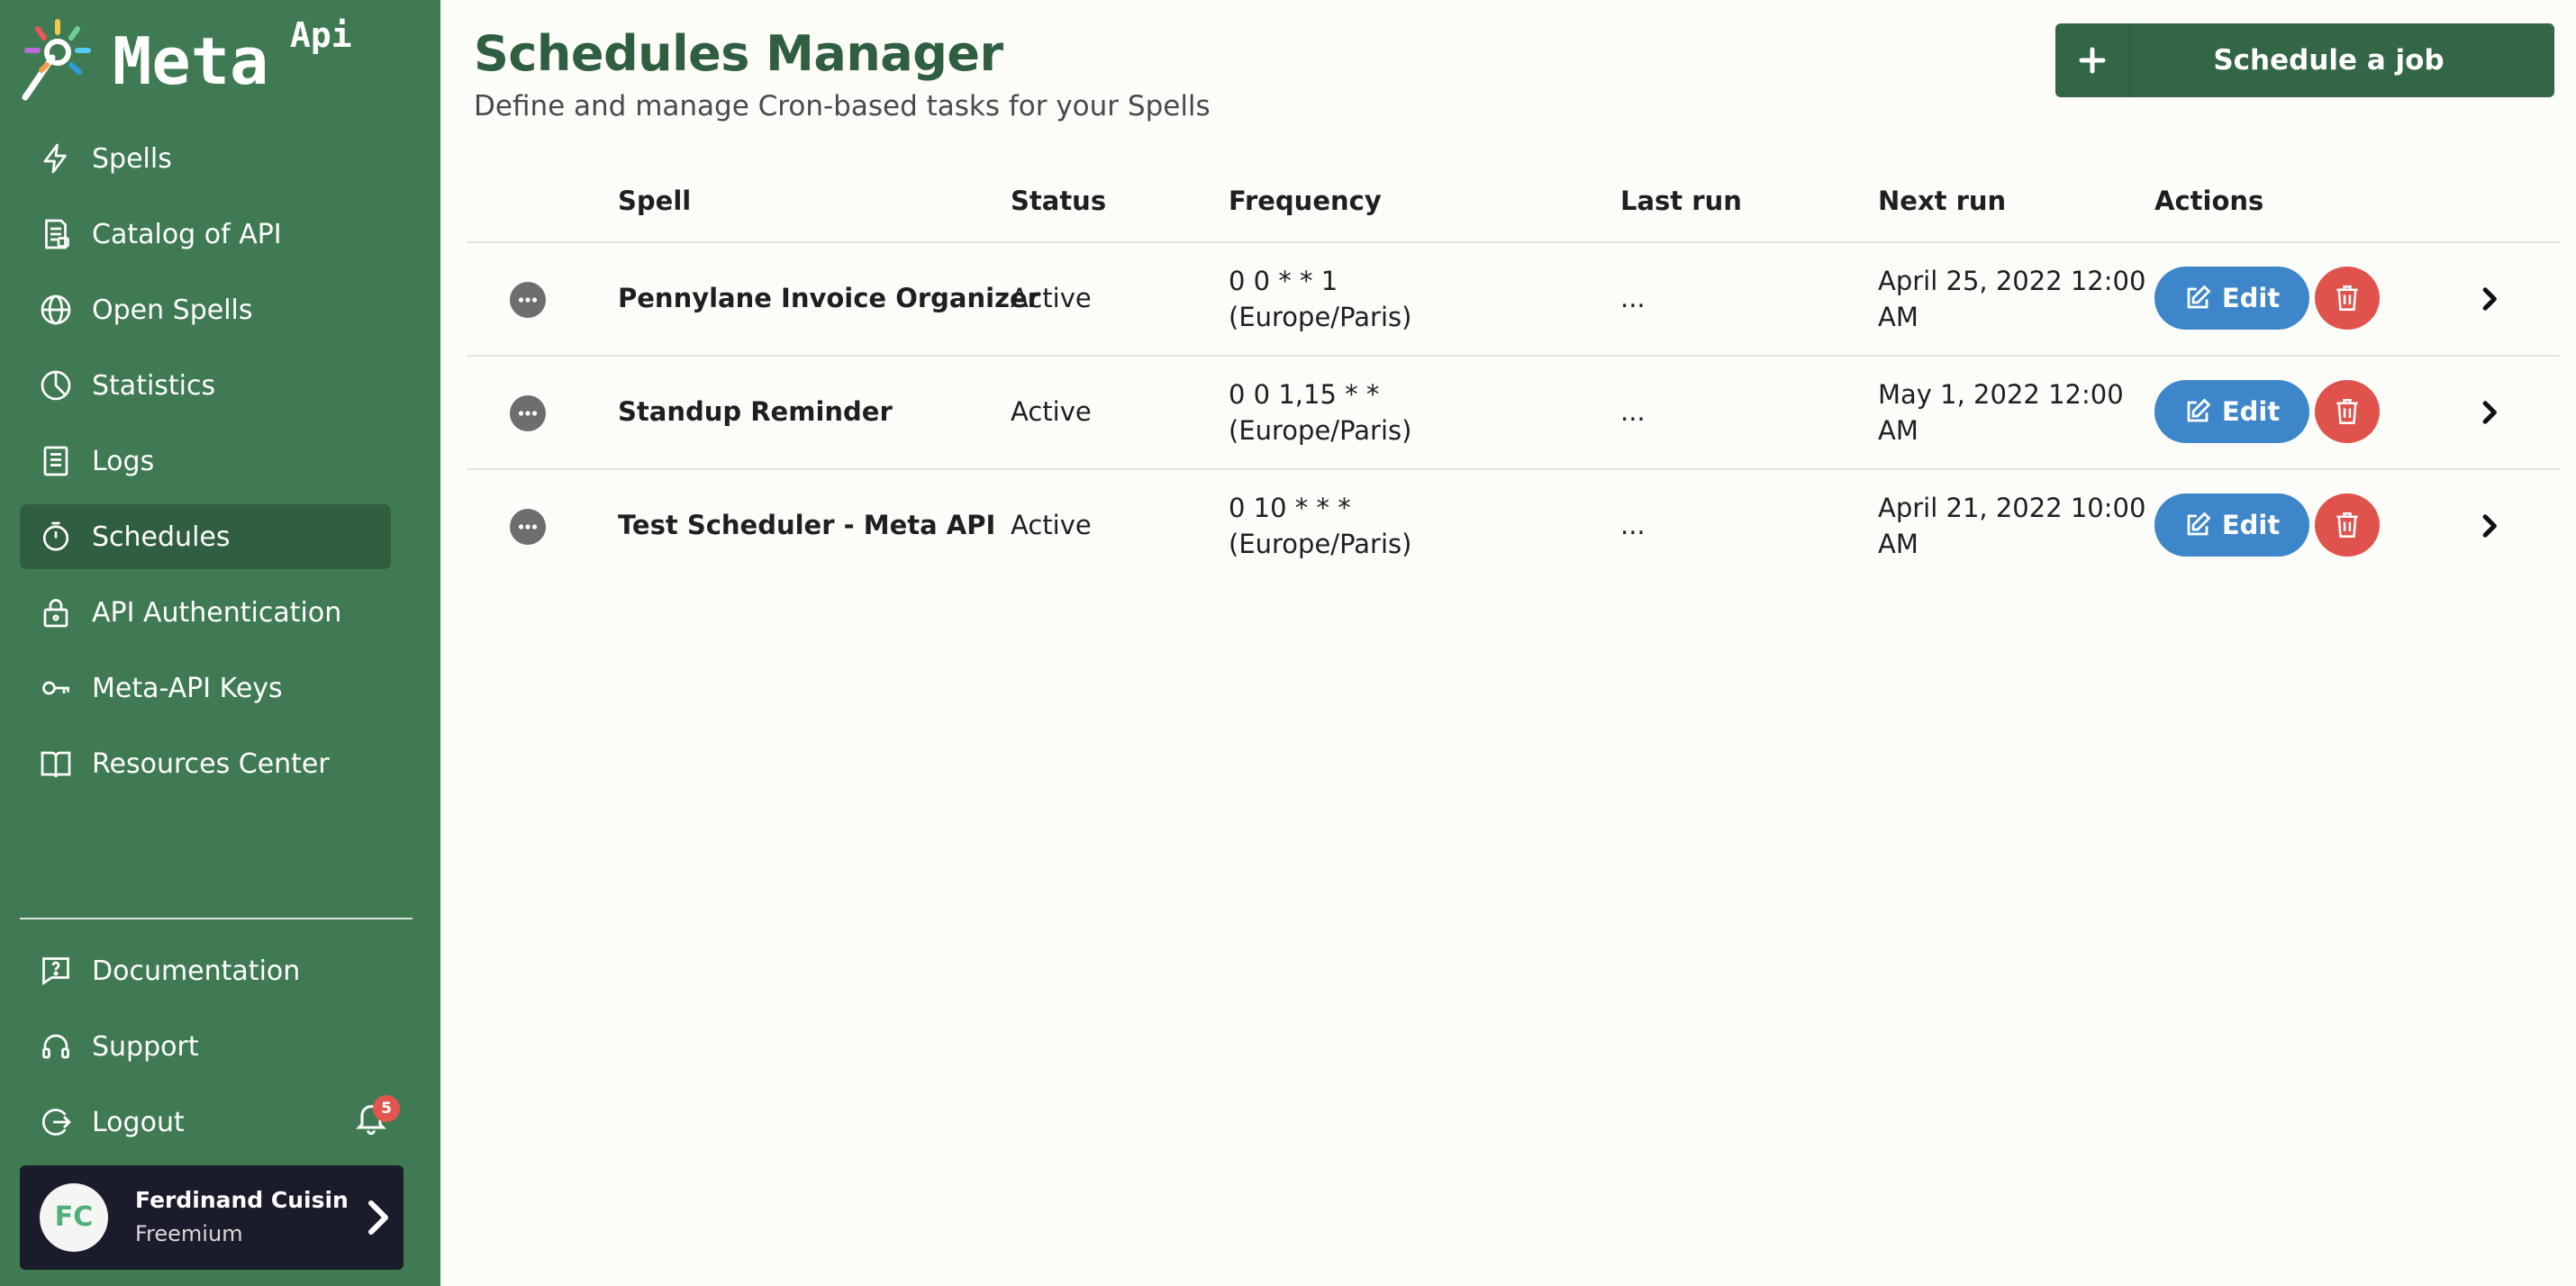 This screenshot has width=2576, height=1286. What do you see at coordinates (242, 1200) in the screenshot?
I see `user-name: Ferdinand Cuisin` at bounding box center [242, 1200].